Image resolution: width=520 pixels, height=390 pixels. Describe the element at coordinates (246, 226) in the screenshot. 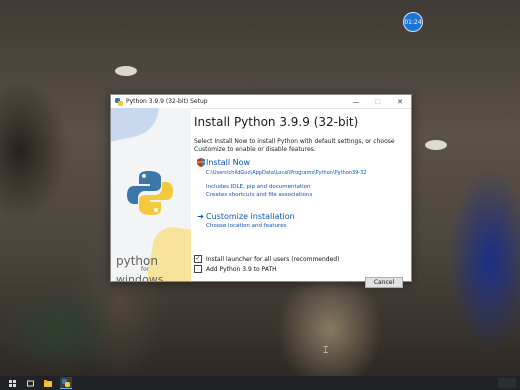

I see `customize-description: Choose location and features` at that location.